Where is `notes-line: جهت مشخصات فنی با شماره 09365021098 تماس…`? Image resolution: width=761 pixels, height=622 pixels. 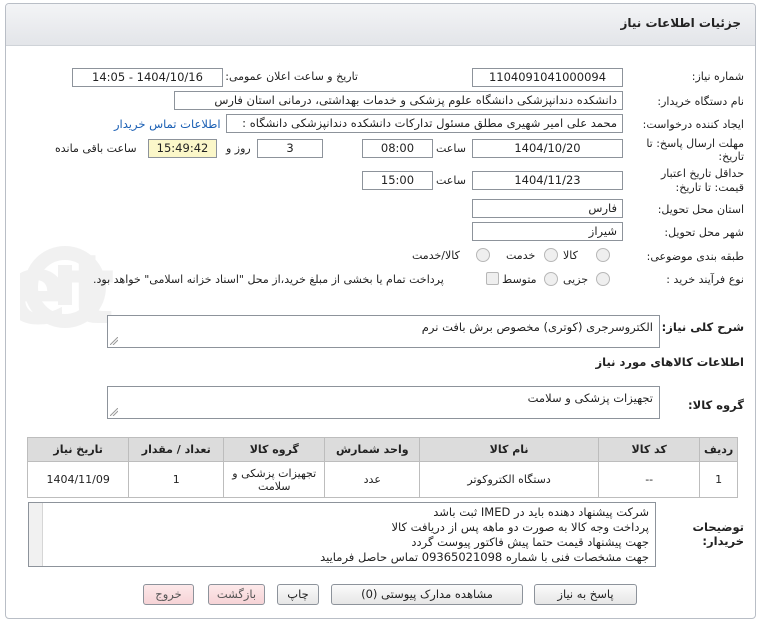
notes-line: جهت مشخصات فنی با شماره 09365021098 تماس… is located at coordinates (484, 557).